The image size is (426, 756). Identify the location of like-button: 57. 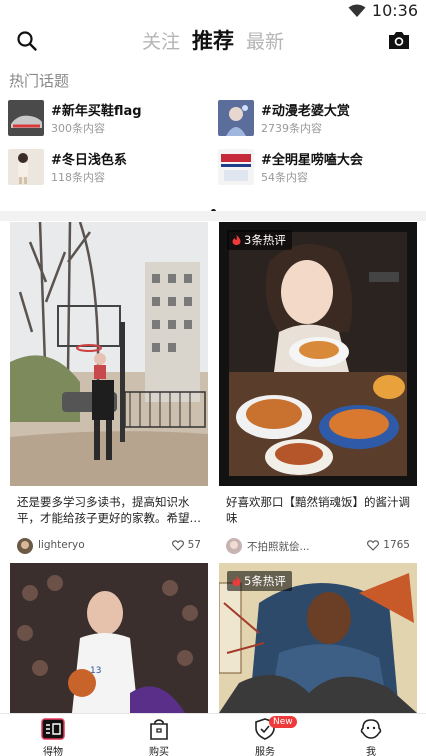
(186, 545).